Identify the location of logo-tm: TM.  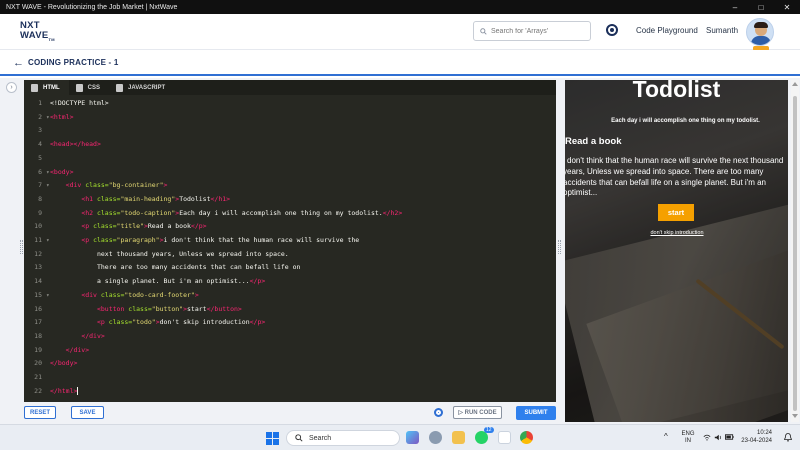
(51, 39).